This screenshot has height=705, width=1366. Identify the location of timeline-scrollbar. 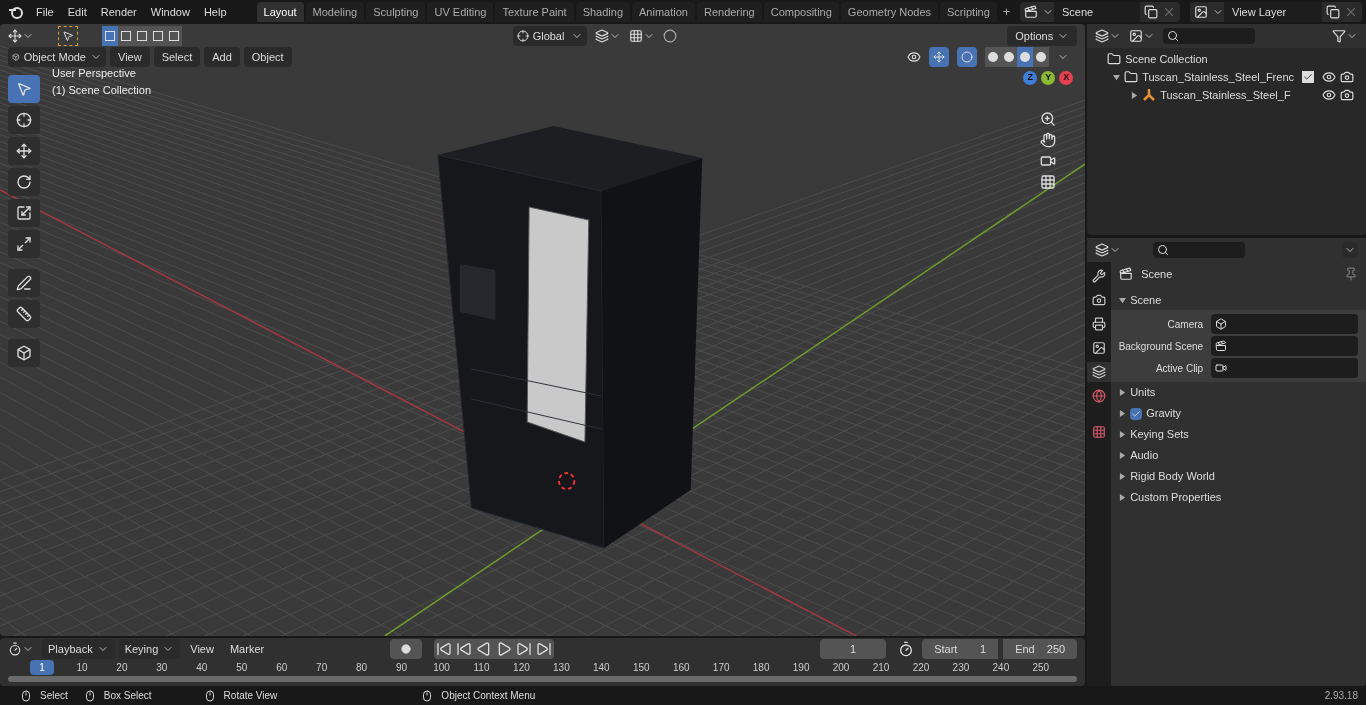
(543, 679).